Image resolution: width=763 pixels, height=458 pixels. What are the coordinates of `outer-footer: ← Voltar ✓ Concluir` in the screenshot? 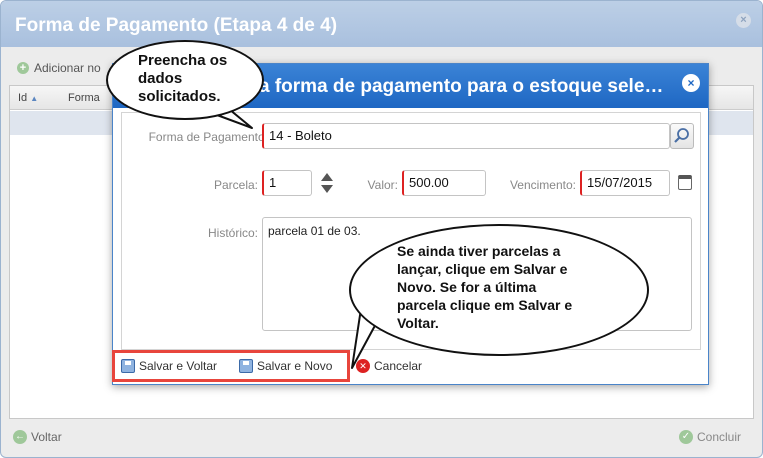 It's located at (381, 440).